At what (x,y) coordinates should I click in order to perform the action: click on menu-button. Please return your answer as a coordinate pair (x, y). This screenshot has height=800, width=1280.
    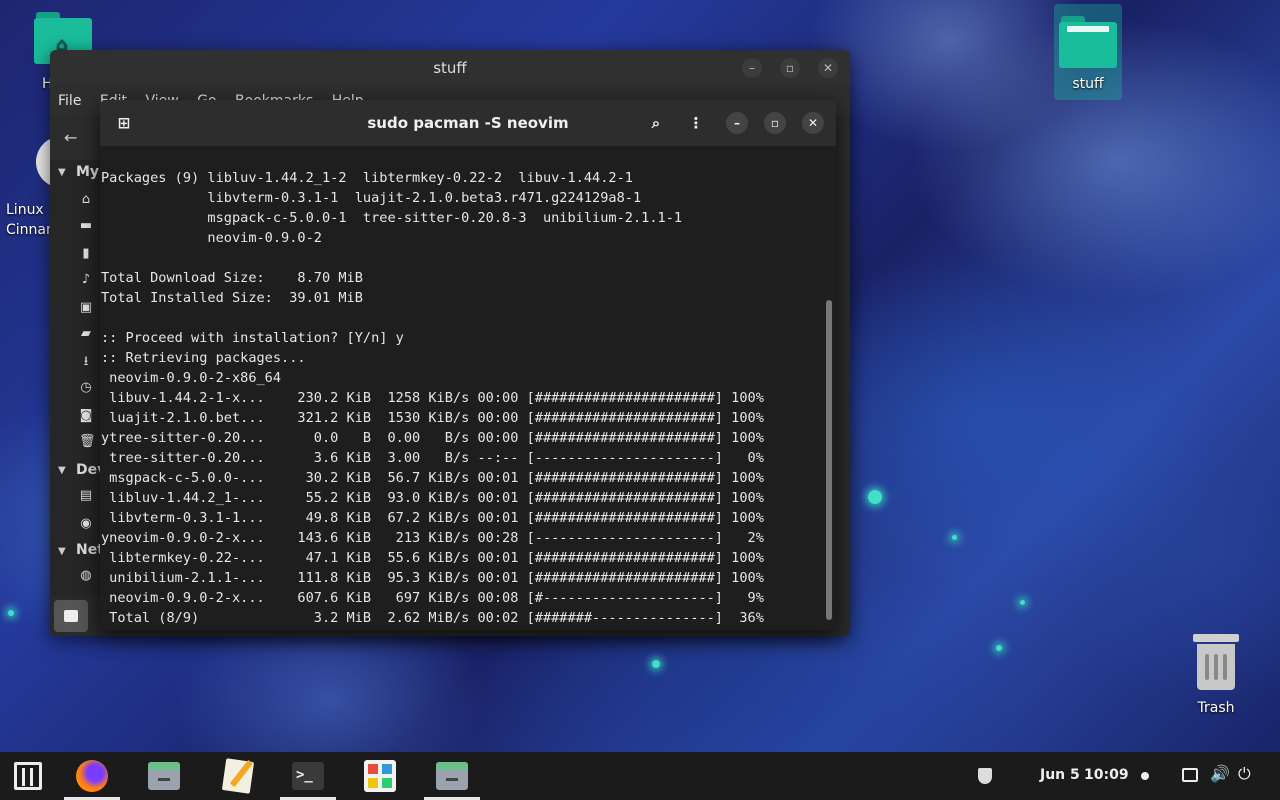
    Looking at the image, I should click on (28, 776).